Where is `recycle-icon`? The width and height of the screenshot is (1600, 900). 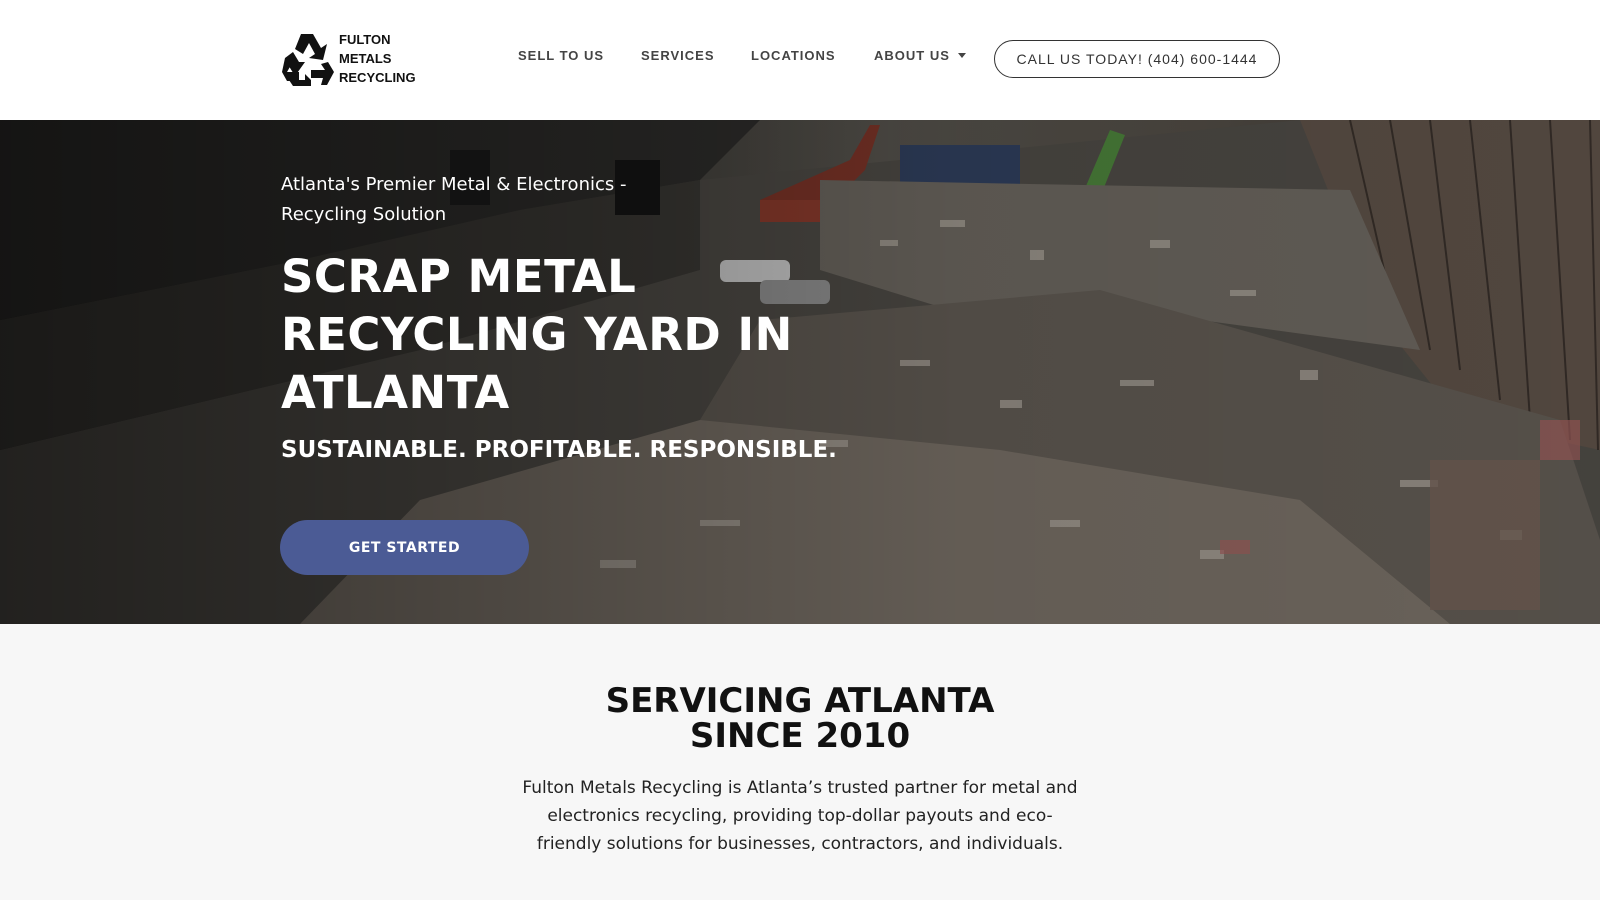 recycle-icon is located at coordinates (308, 60).